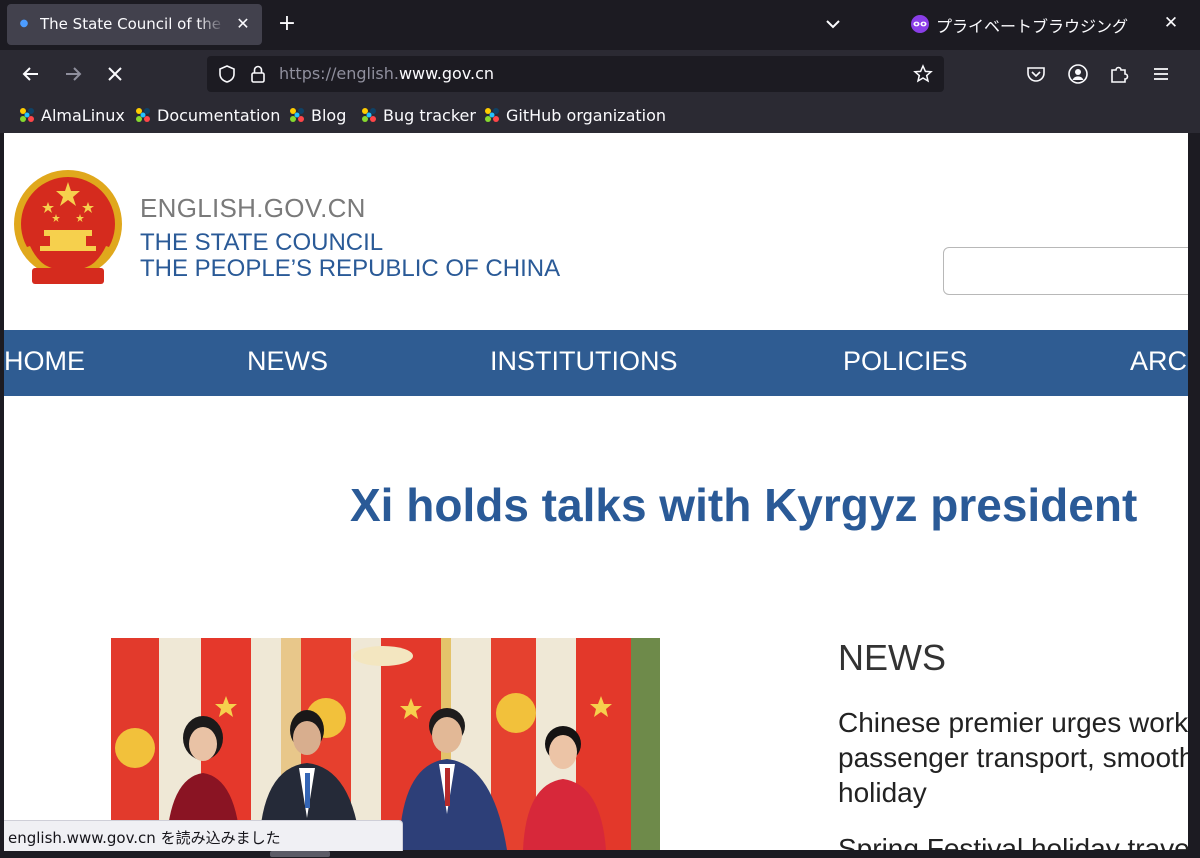 This screenshot has height=858, width=1200. I want to click on bookmark-label: AlmaLinux, so click(83, 115).